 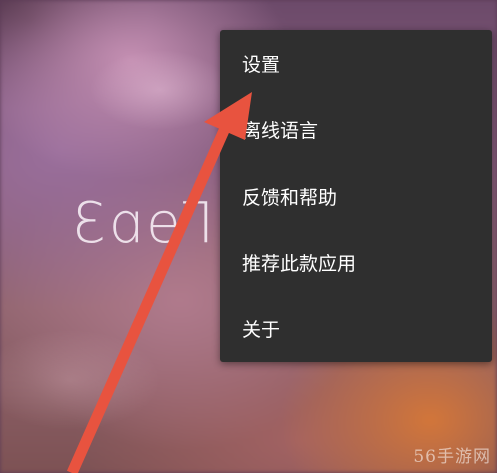 What do you see at coordinates (299, 263) in the screenshot?
I see `menu-item-label: 推荐此款应用` at bounding box center [299, 263].